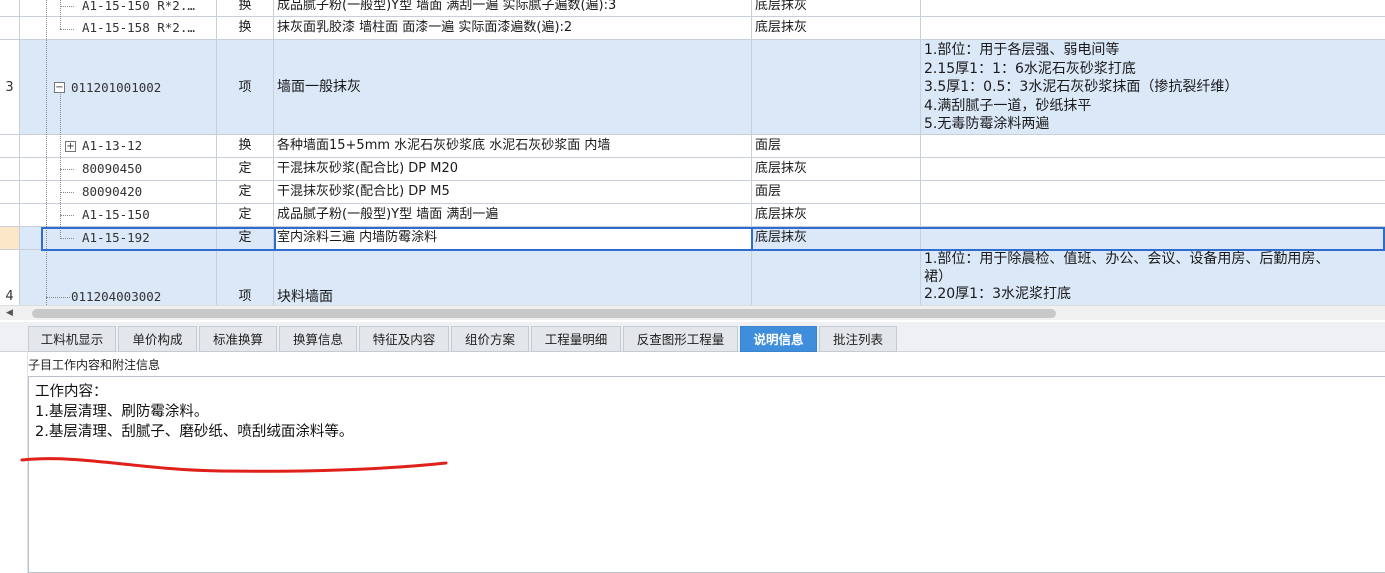 This screenshot has height=573, width=1385. What do you see at coordinates (318, 339) in the screenshot?
I see `tab-conversion-info: 换算信息` at bounding box center [318, 339].